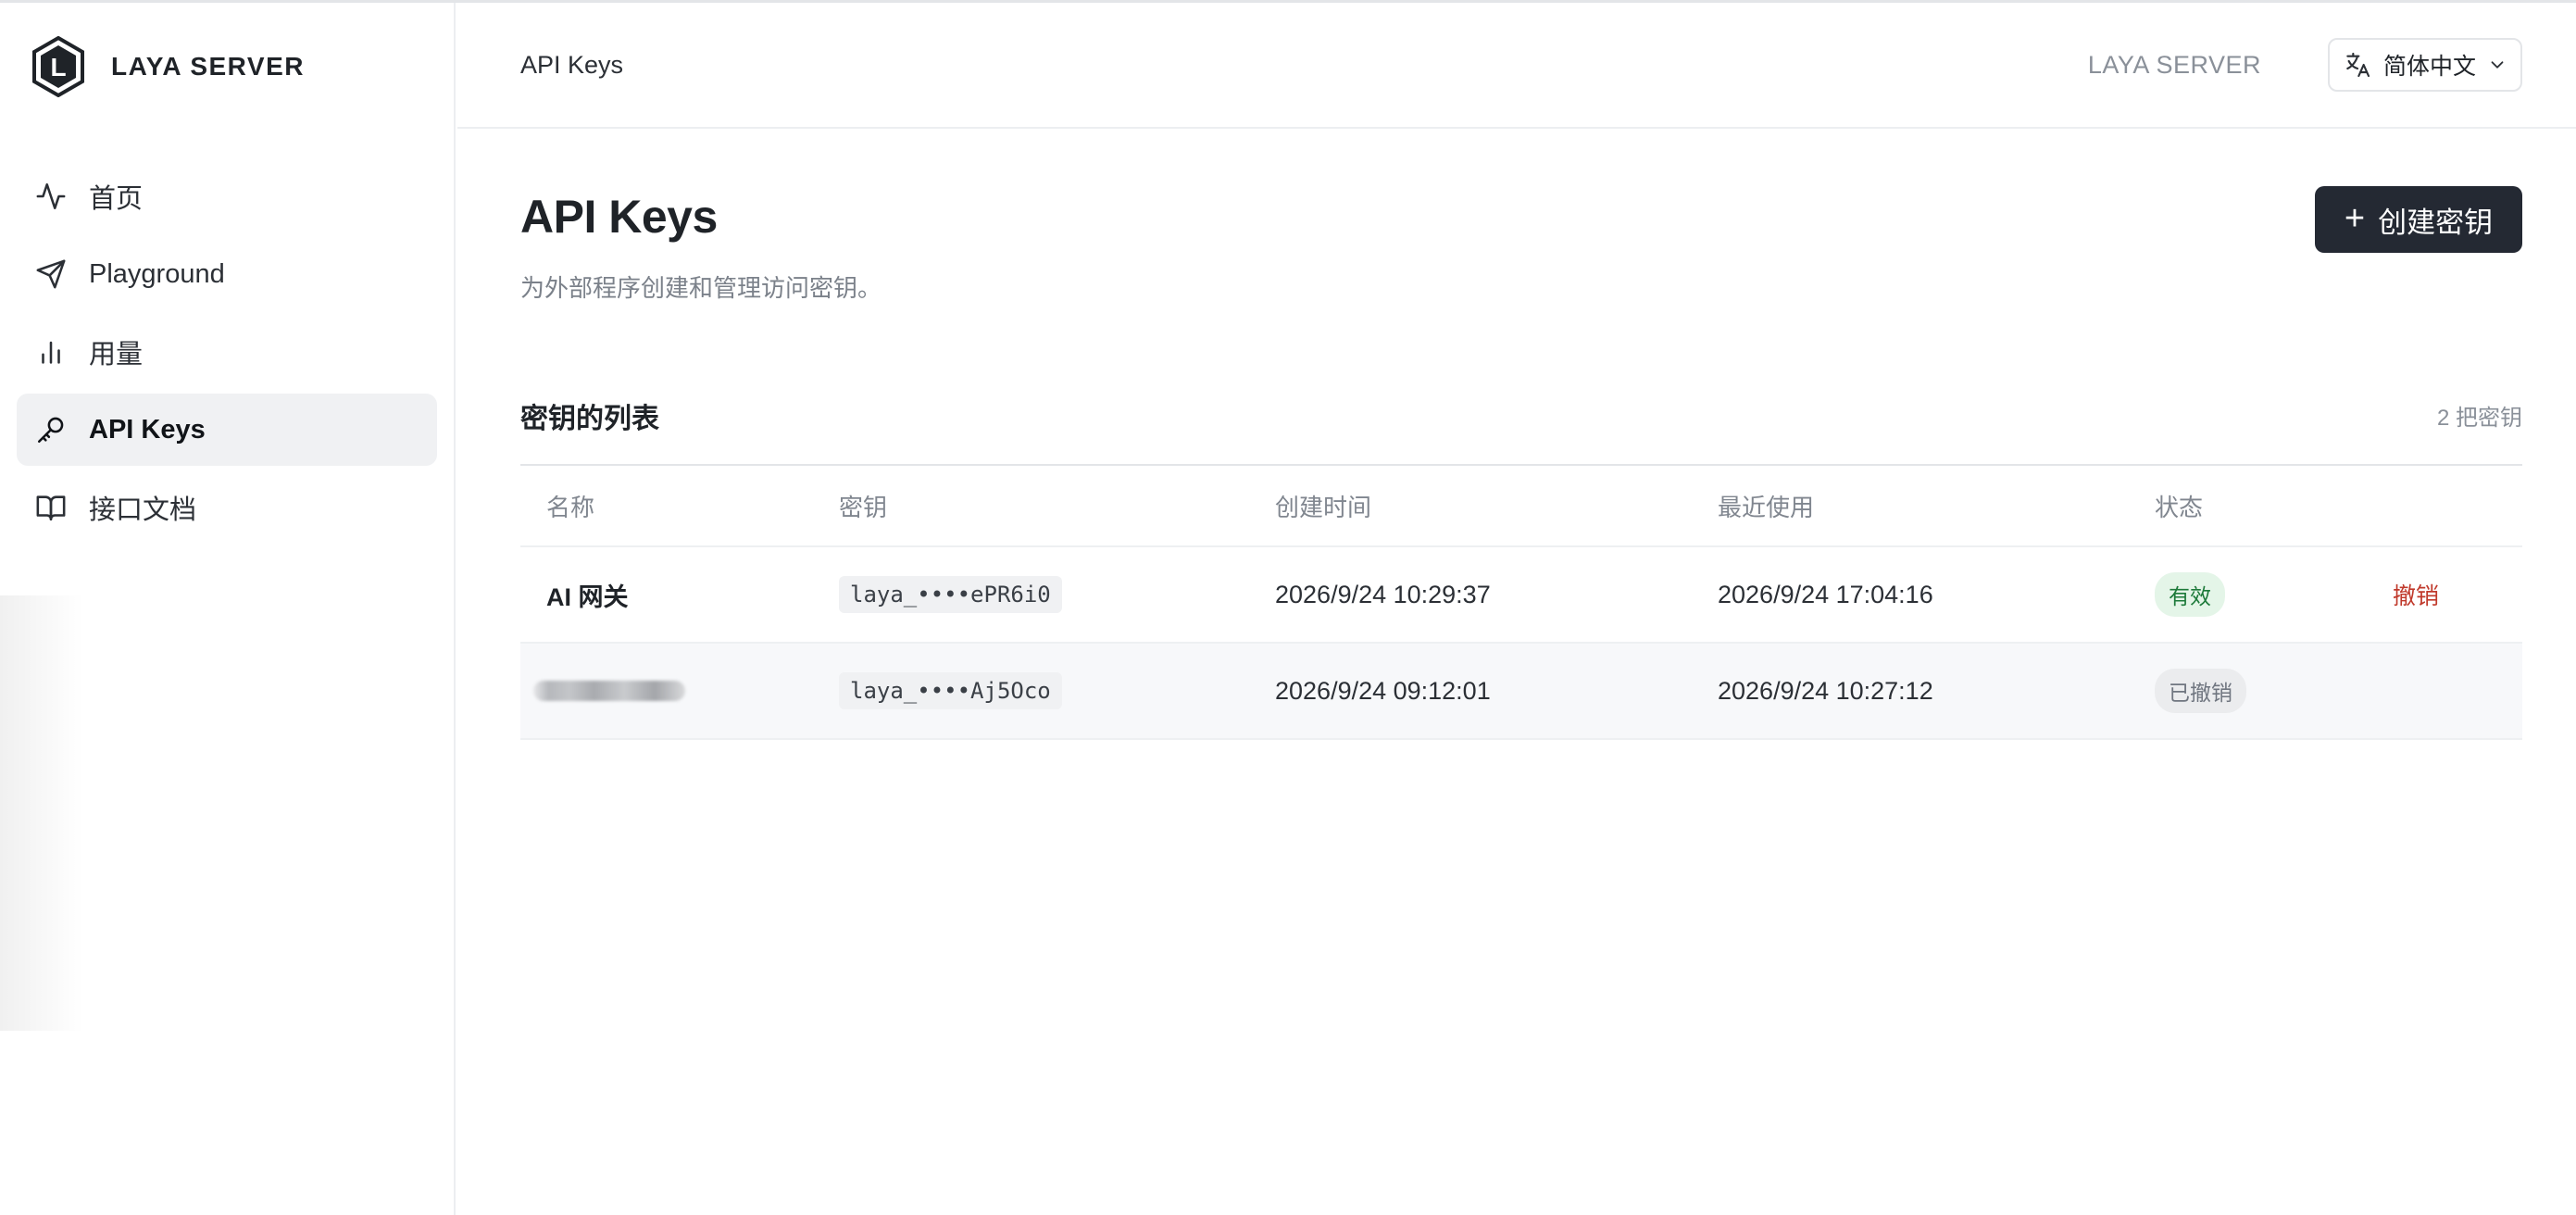  Describe the element at coordinates (51, 352) in the screenshot. I see `bar-chart-icon` at that location.